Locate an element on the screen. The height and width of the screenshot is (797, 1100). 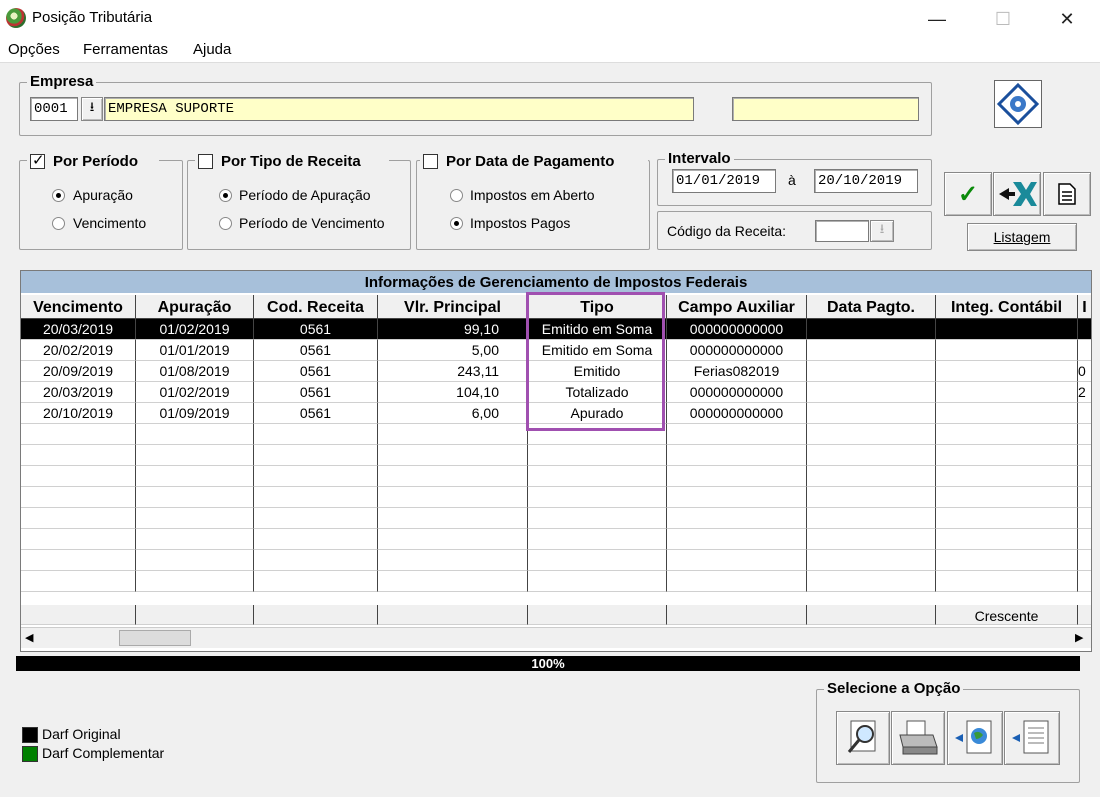
sort-order-label: Crescente is located at coordinates (1007, 615).